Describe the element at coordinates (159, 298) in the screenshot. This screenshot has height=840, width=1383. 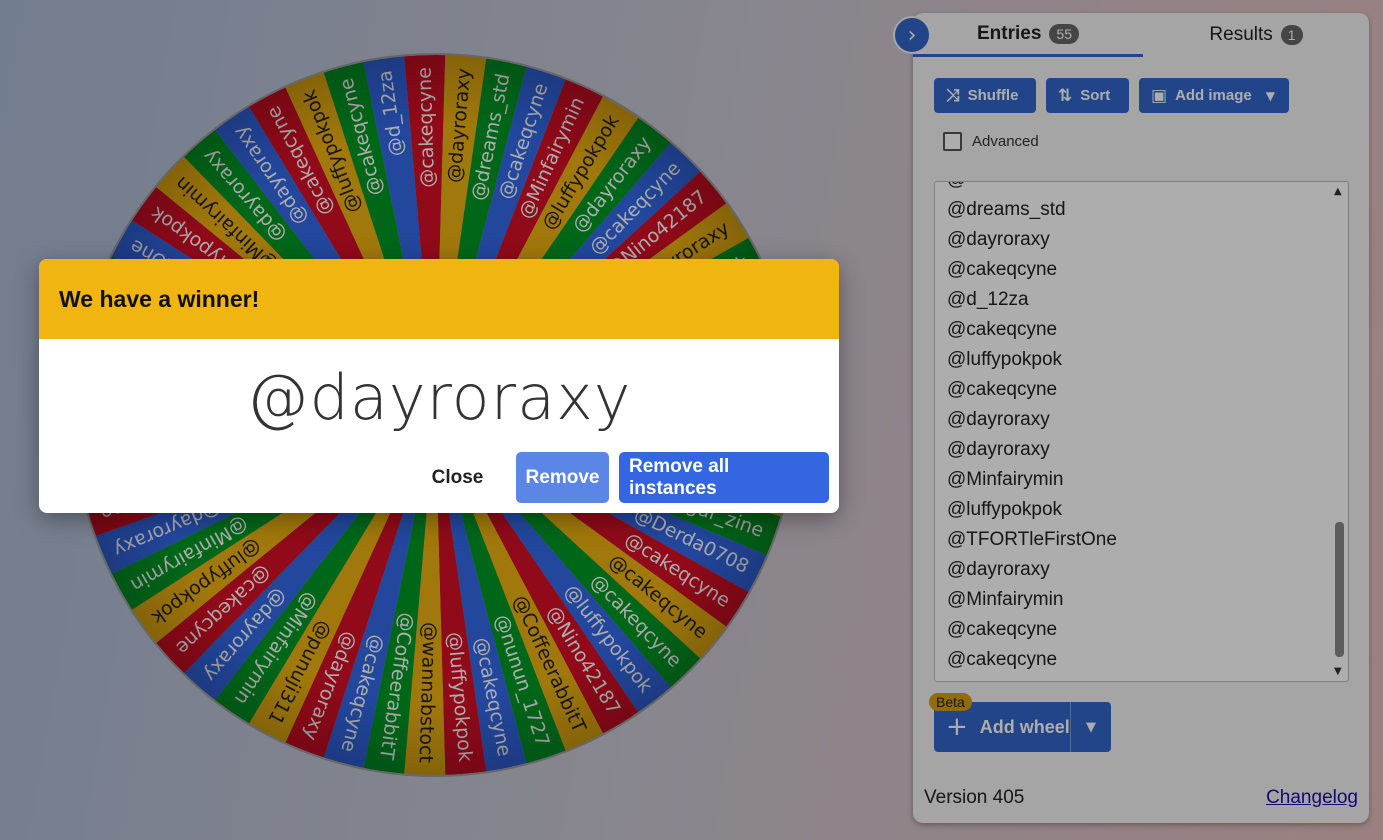
I see `dialog-title: We have a winner!` at that location.